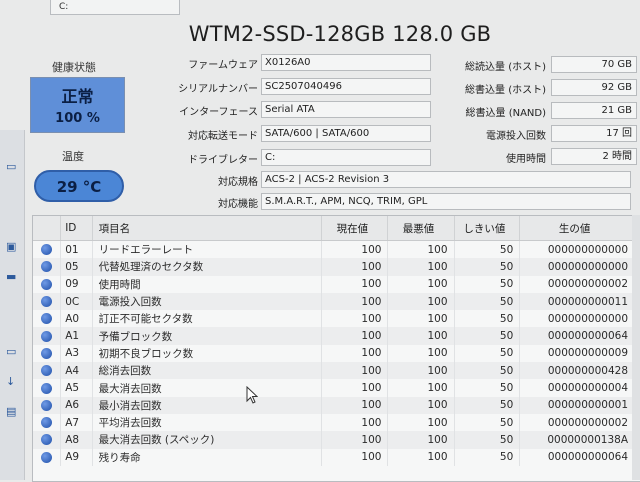 This screenshot has width=640, height=482. What do you see at coordinates (333, 319) in the screenshot?
I see `table-row: A0 訂正不可能セクタ数 100 100 50 000000000000` at bounding box center [333, 319].